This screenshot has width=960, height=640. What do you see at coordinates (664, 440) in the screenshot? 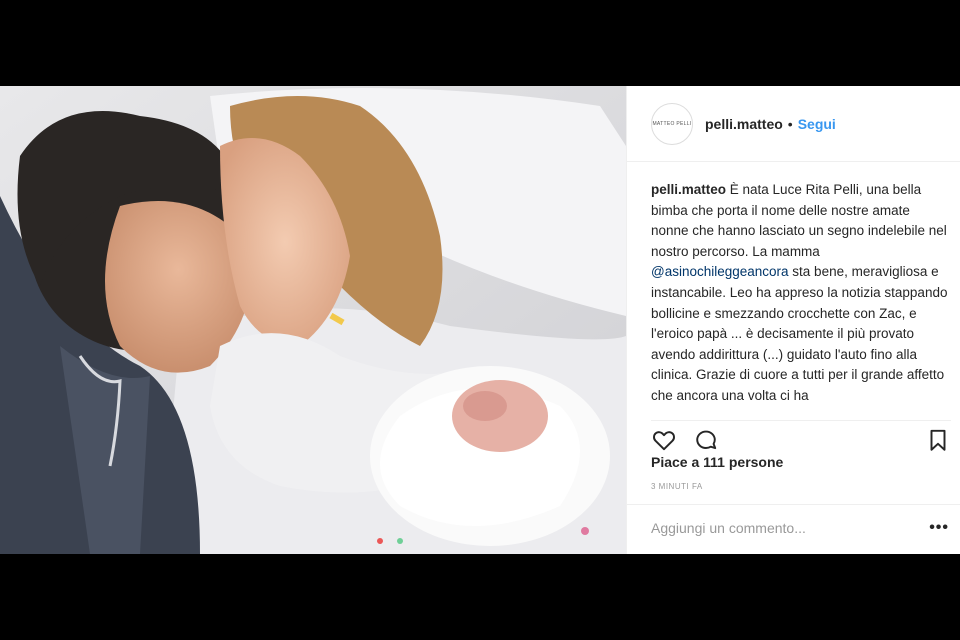
I see `heart-icon` at bounding box center [664, 440].